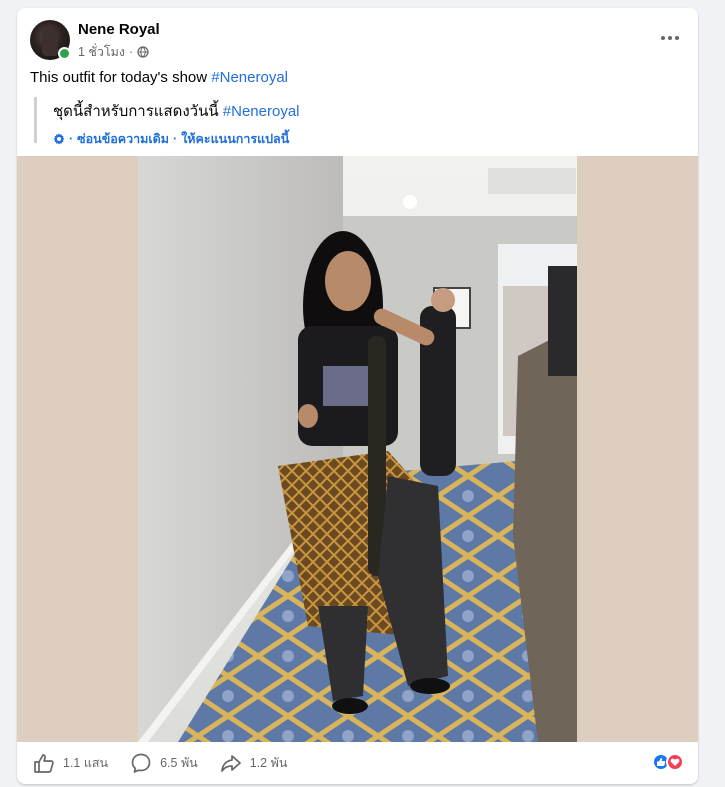 The height and width of the screenshot is (787, 725). Describe the element at coordinates (59, 139) in the screenshot. I see `settings-gear-icon` at that location.